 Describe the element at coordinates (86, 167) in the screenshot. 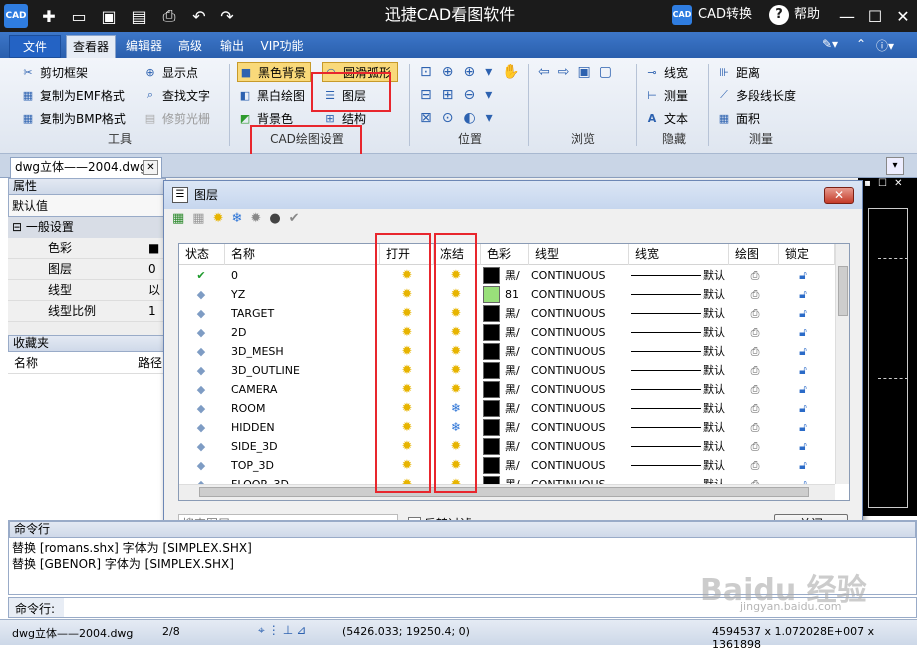

I see `document-tab: dwg立体——2004.dwg ✕` at that location.